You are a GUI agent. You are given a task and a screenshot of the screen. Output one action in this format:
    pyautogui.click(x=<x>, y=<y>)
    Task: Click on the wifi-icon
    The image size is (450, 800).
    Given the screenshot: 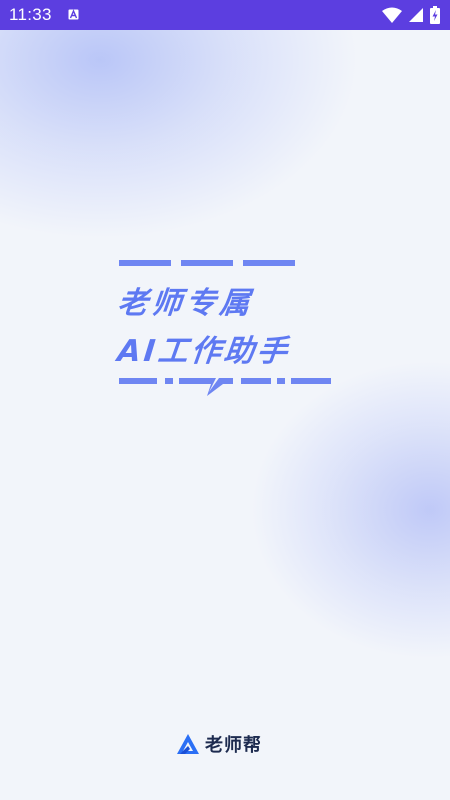 What is the action you would take?
    pyautogui.click(x=392, y=15)
    